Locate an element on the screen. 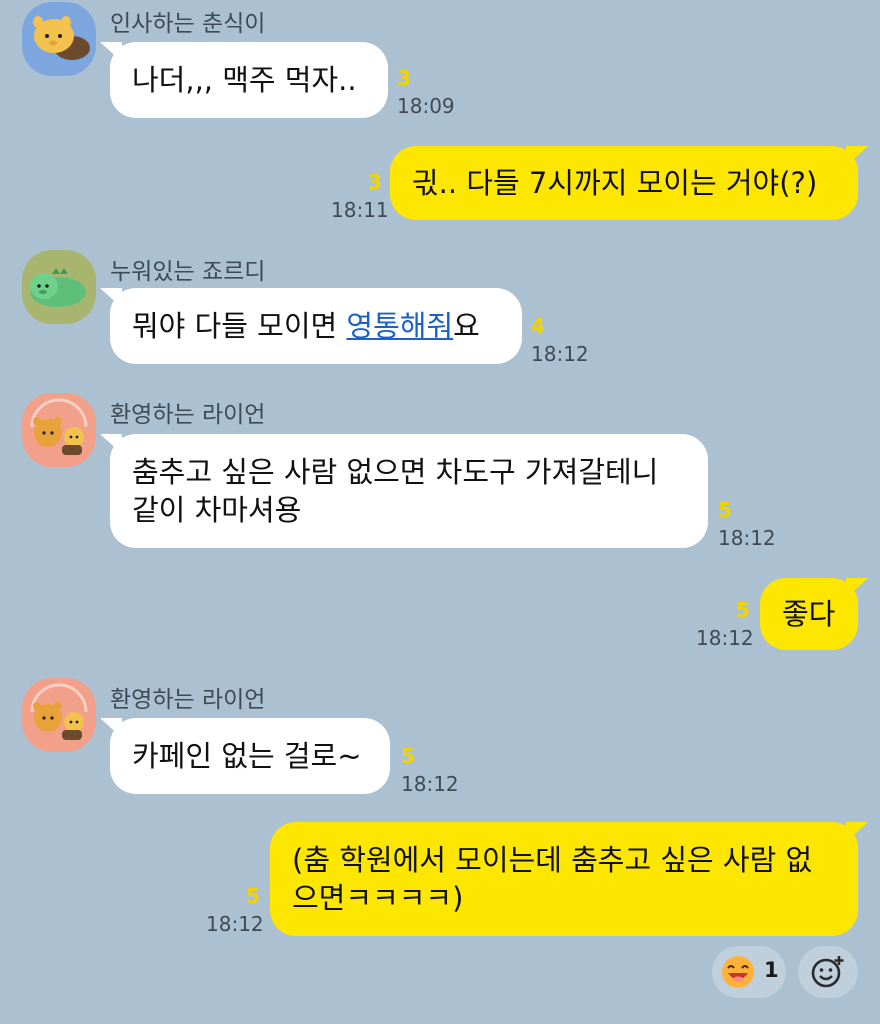 The height and width of the screenshot is (1024, 880). add-reaction-button is located at coordinates (828, 972).